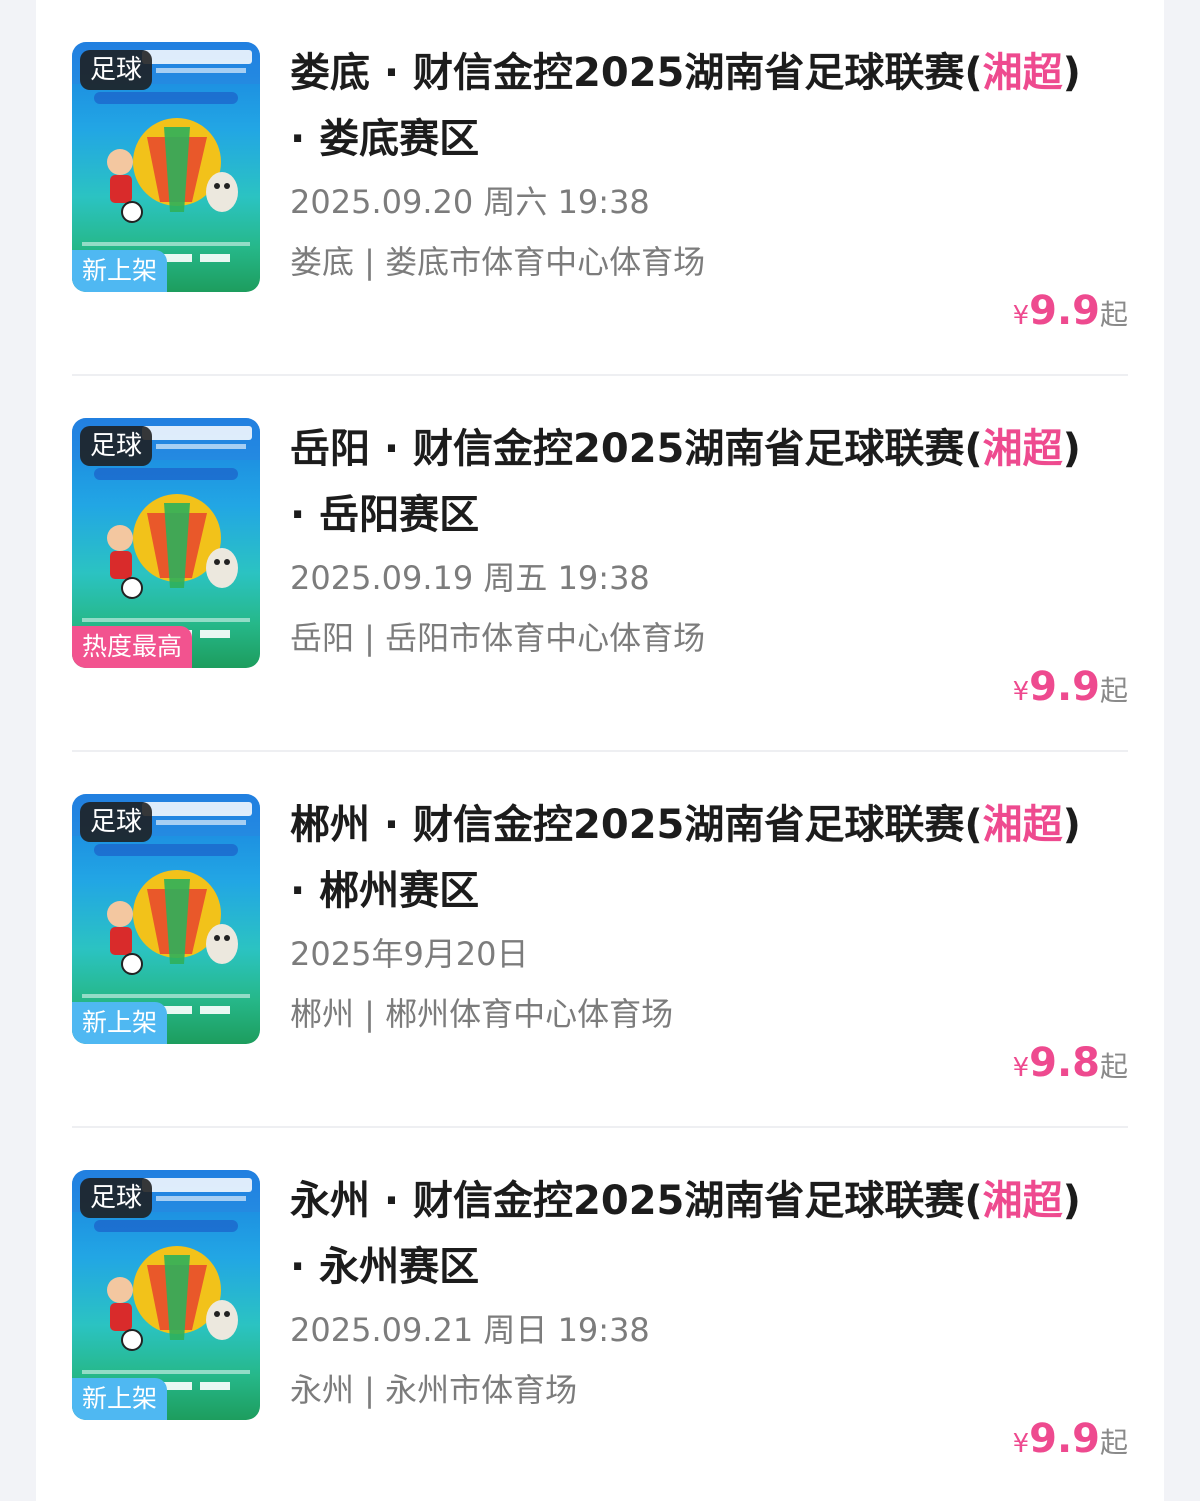 The image size is (1200, 1501). What do you see at coordinates (434, 1390) in the screenshot?
I see `event-venue: 永州 | 永州市体育场` at bounding box center [434, 1390].